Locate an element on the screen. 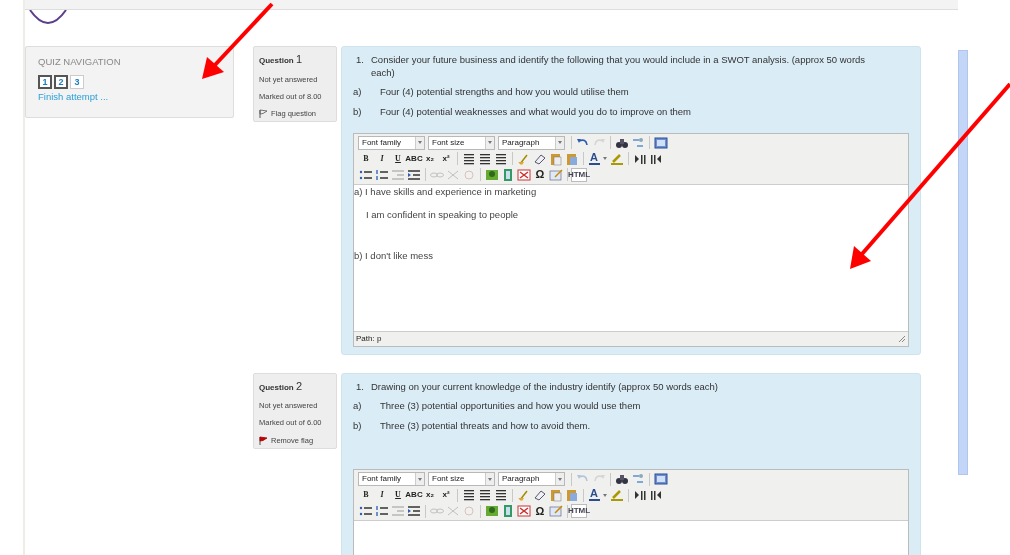  scrollbar is located at coordinates (963, 262).